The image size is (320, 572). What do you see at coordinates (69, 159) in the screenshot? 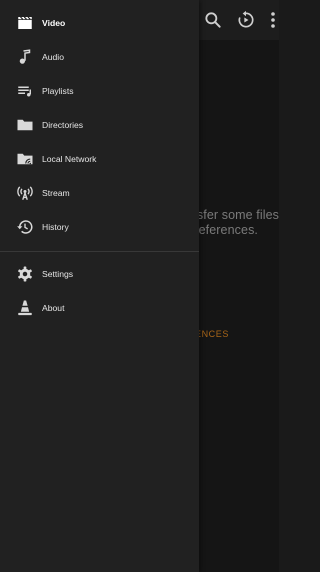
I see `drawer-item-label: Local Network` at bounding box center [69, 159].